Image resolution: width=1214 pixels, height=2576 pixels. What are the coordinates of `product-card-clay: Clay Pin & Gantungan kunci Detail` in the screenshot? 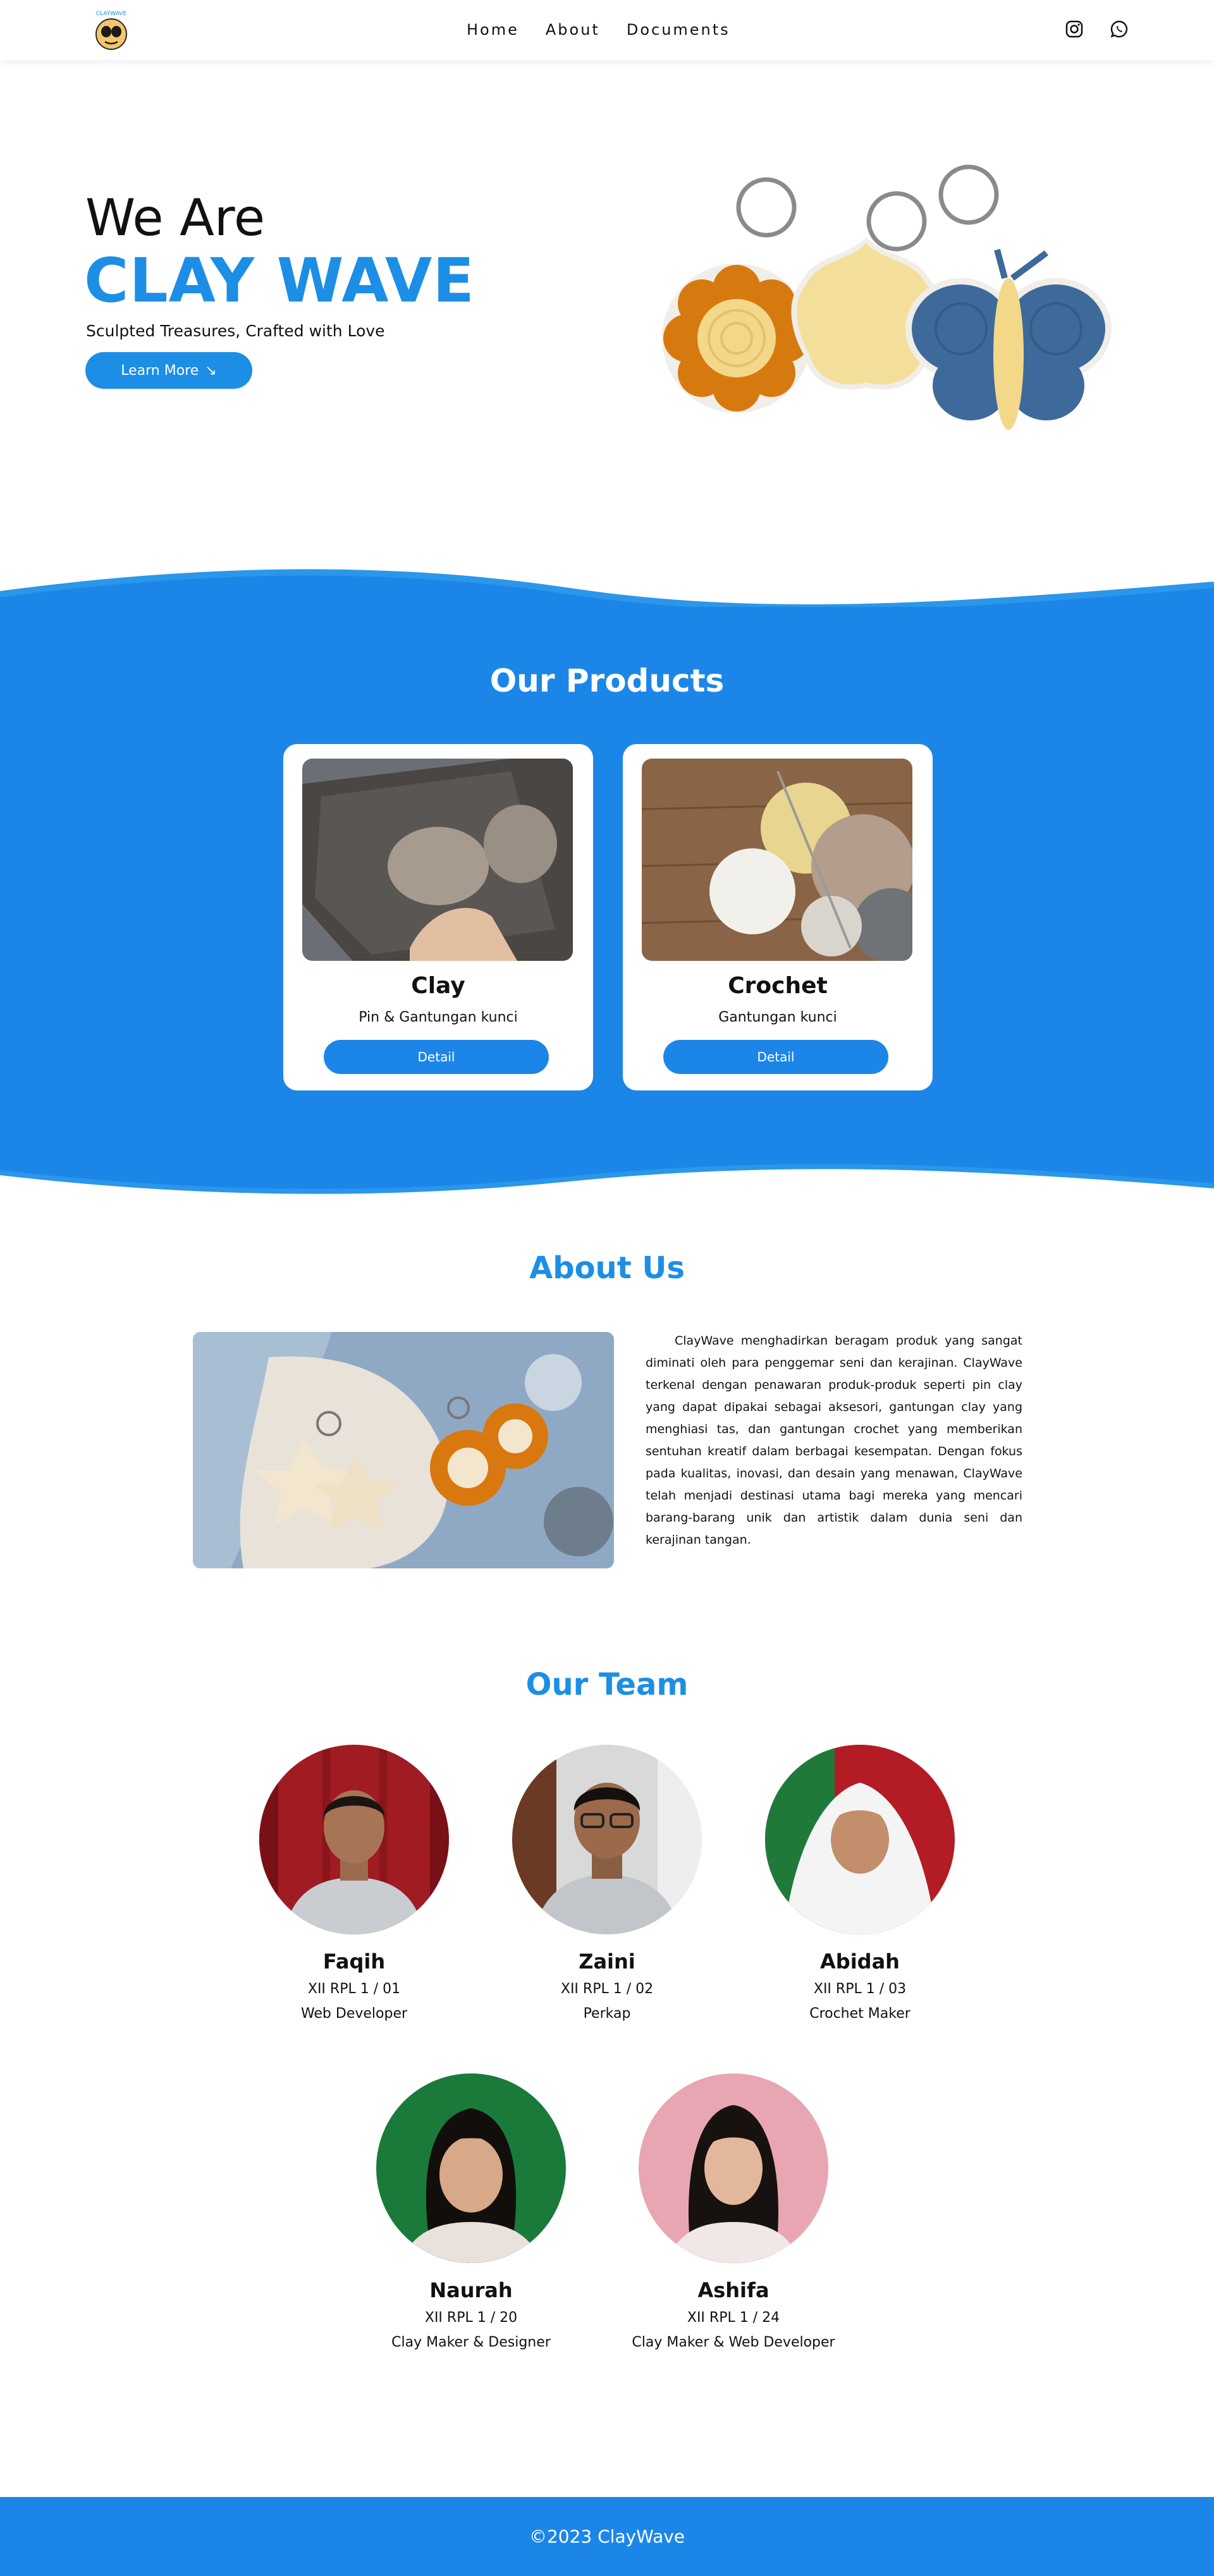 It's located at (438, 917).